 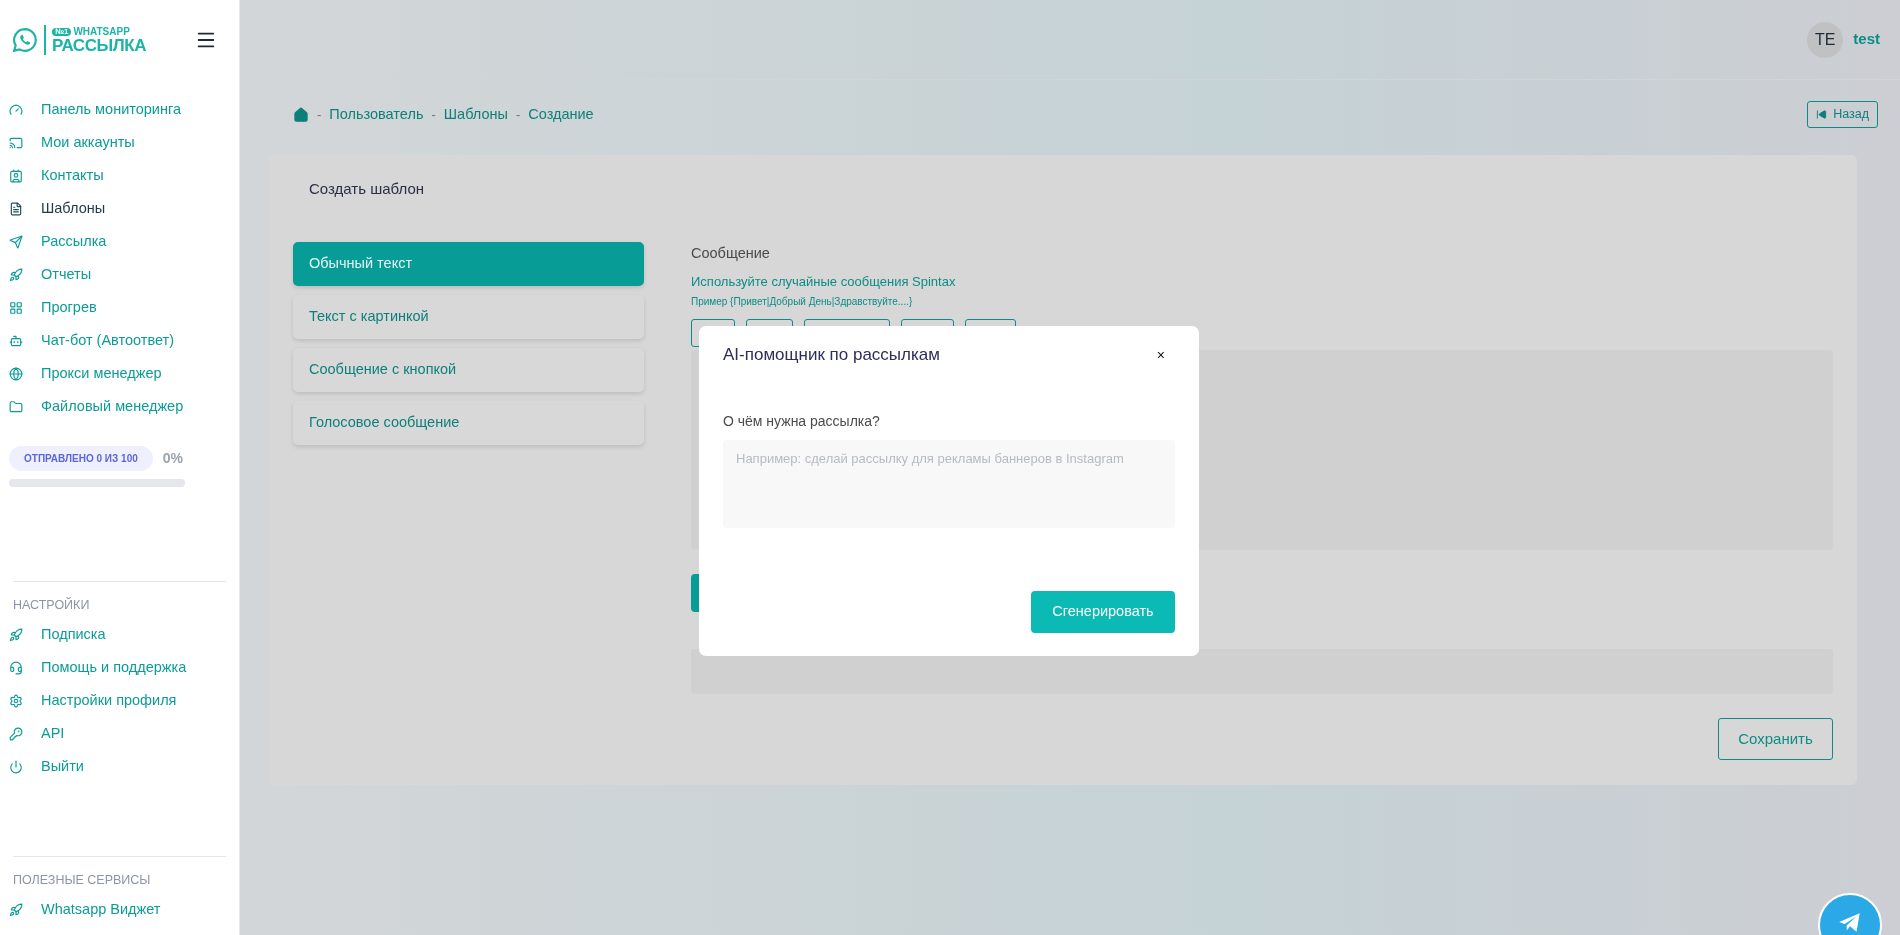 What do you see at coordinates (101, 31) in the screenshot?
I see `logo-text: WHATSAPP` at bounding box center [101, 31].